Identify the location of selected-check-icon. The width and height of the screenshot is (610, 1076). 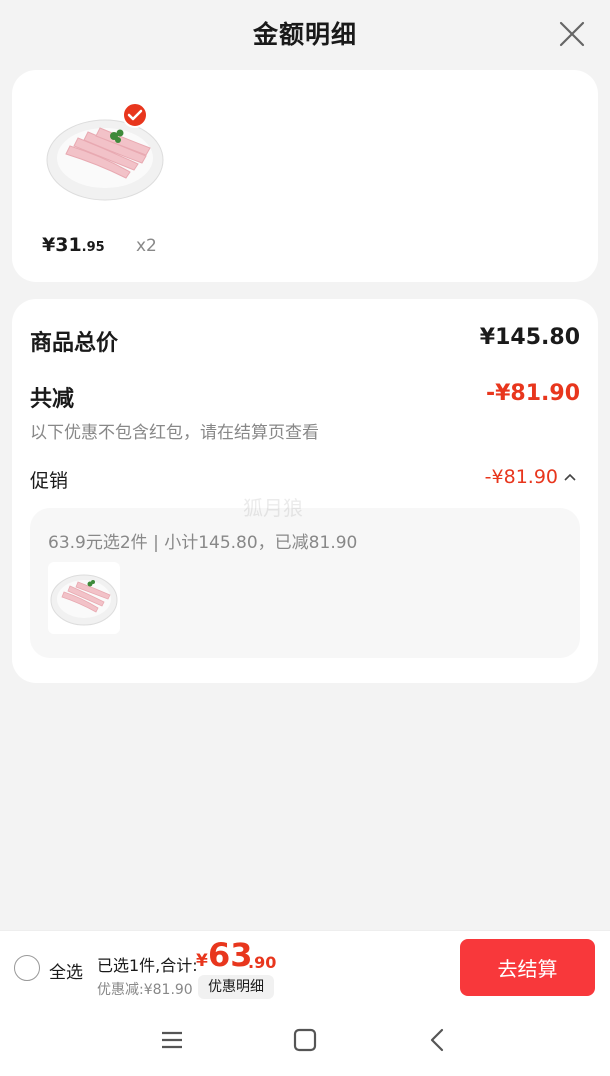
(135, 115).